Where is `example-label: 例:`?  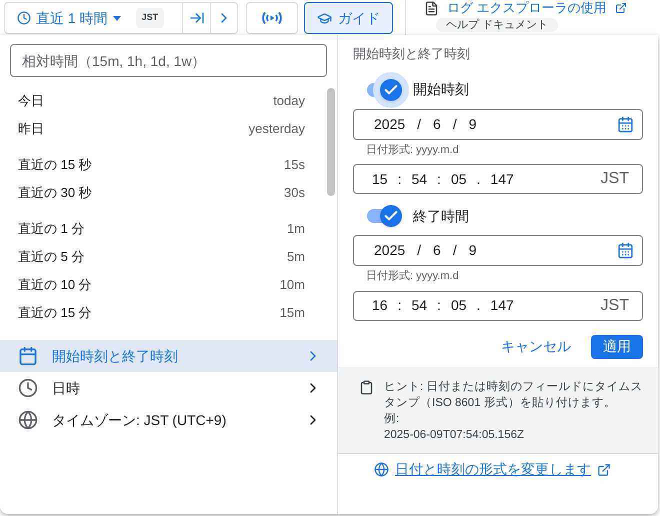 example-label: 例: is located at coordinates (392, 419).